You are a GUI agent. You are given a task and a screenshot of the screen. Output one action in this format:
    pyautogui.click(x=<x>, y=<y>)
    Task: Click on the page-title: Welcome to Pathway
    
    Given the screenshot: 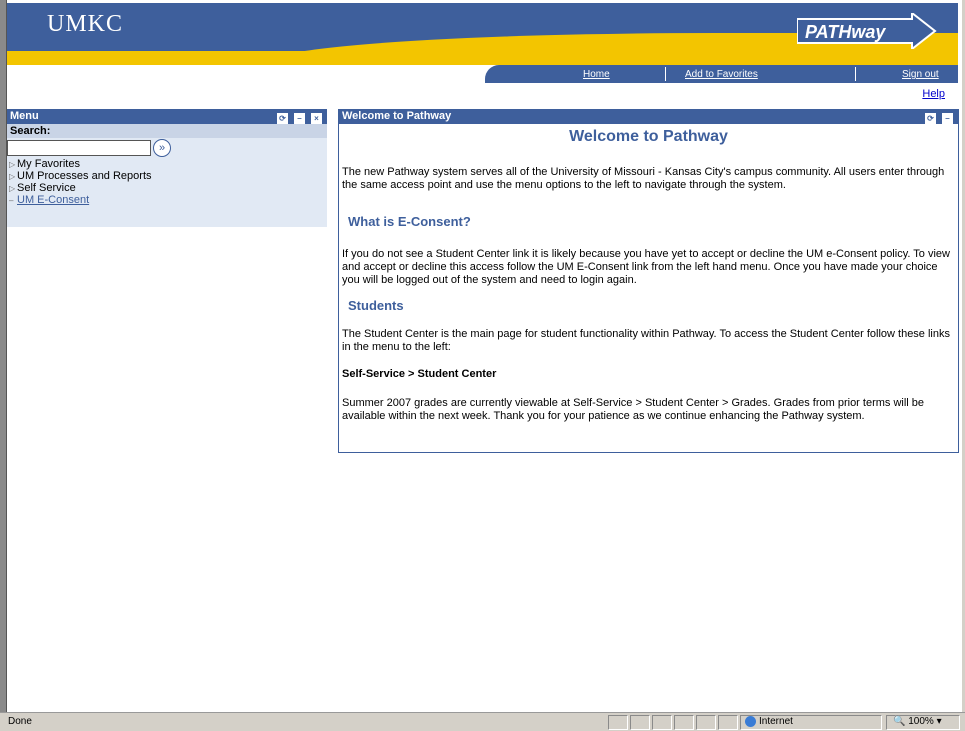 What is the action you would take?
    pyautogui.click(x=648, y=136)
    